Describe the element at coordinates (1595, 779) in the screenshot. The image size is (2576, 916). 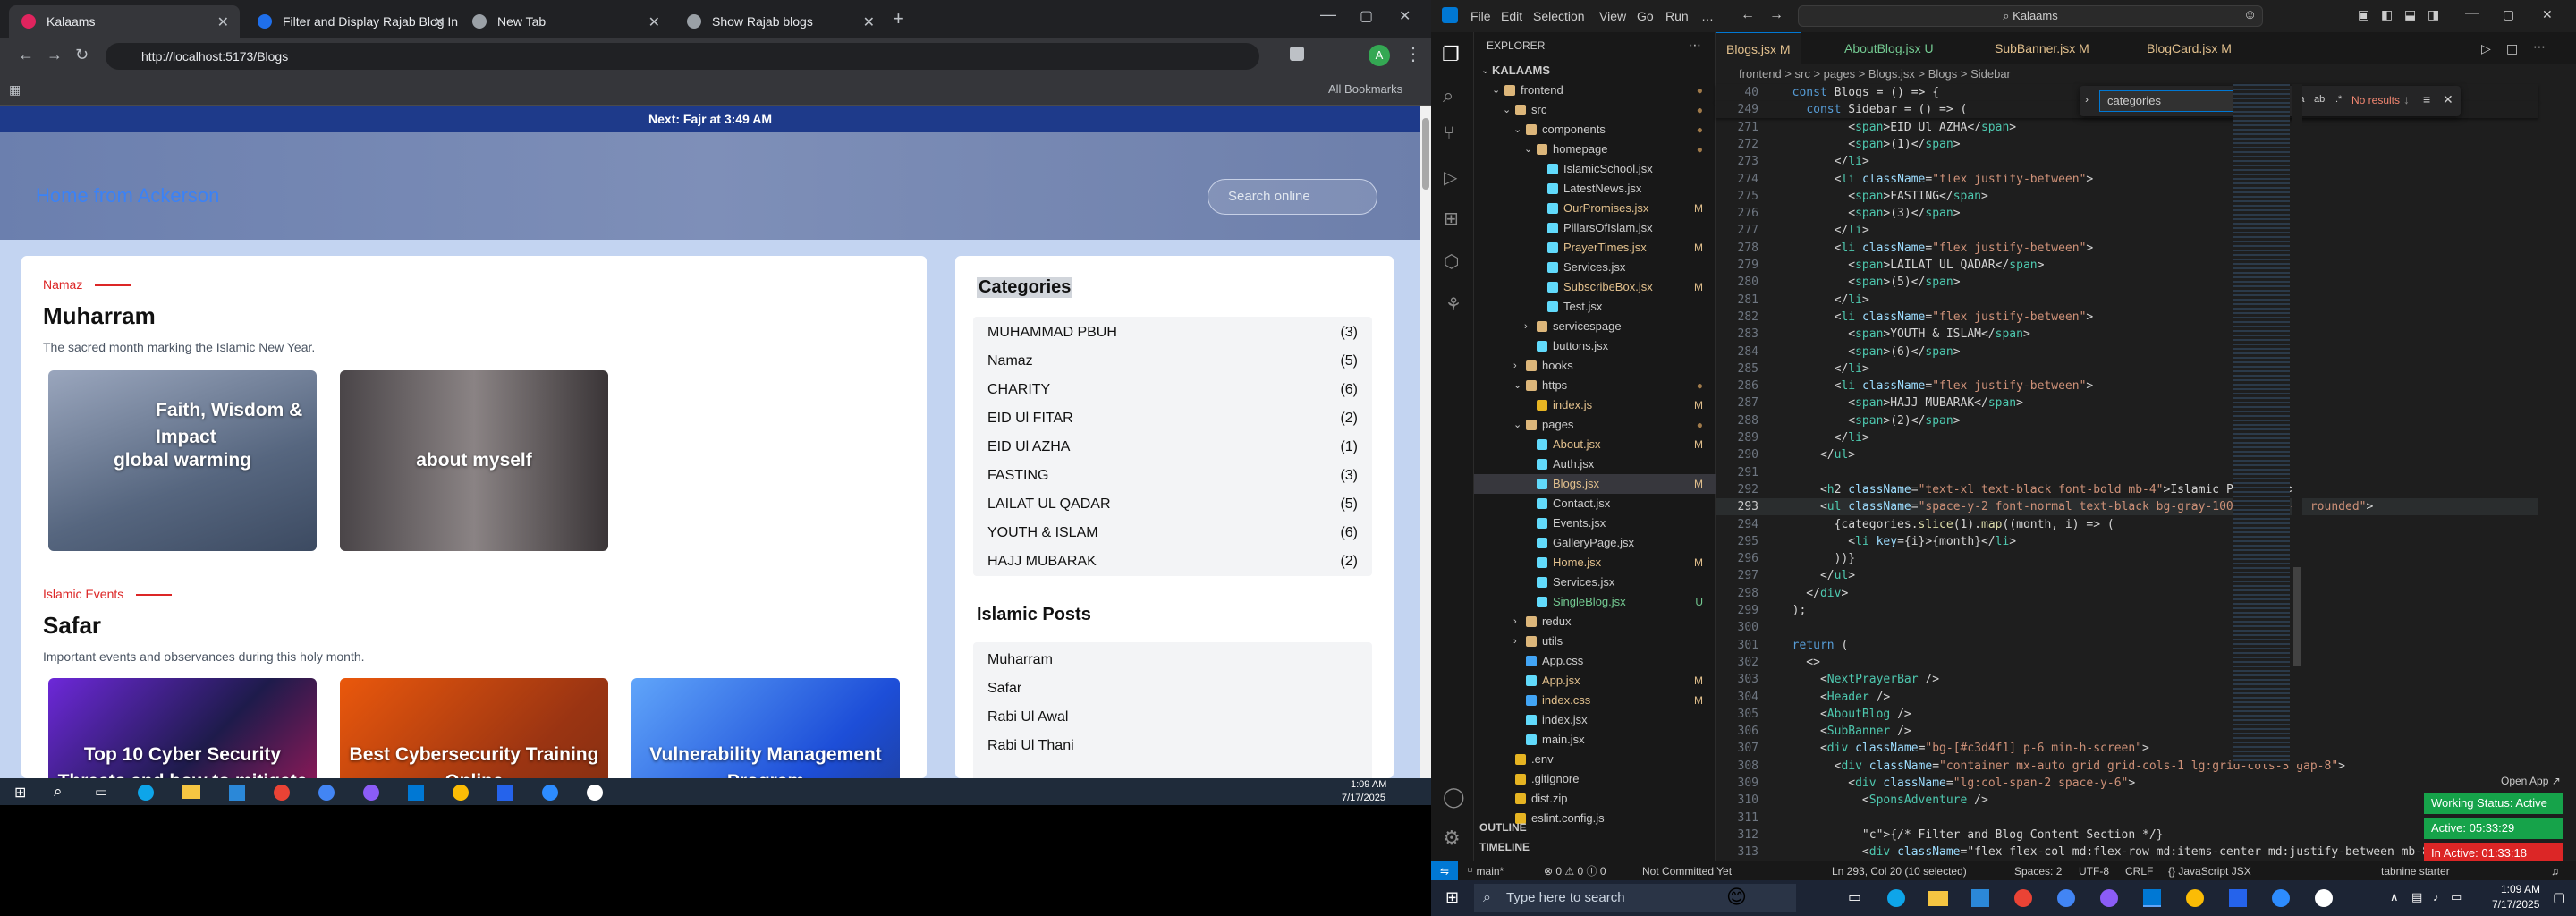
I see `file-tree-item: .gitignore` at that location.